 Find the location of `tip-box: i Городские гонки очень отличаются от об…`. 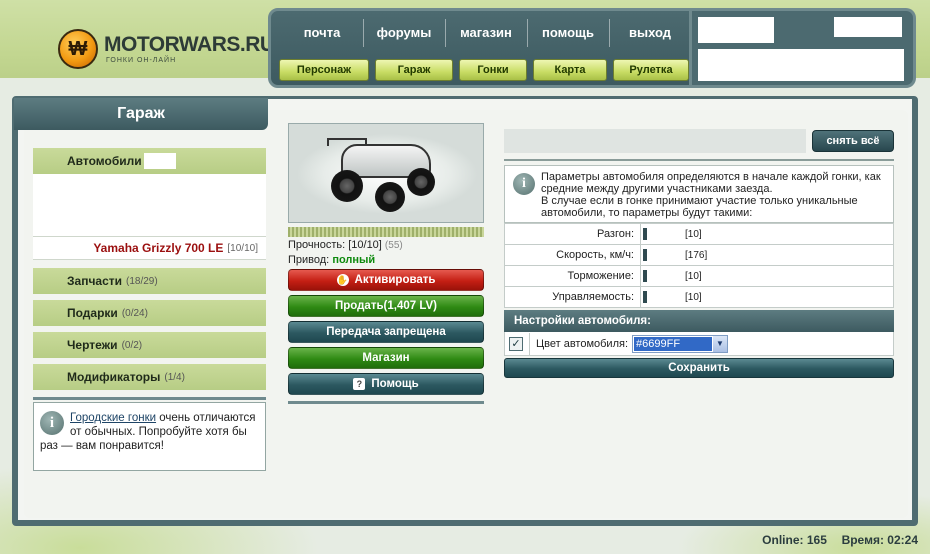

tip-box: i Городские гонки очень отличаются от об… is located at coordinates (149, 436).